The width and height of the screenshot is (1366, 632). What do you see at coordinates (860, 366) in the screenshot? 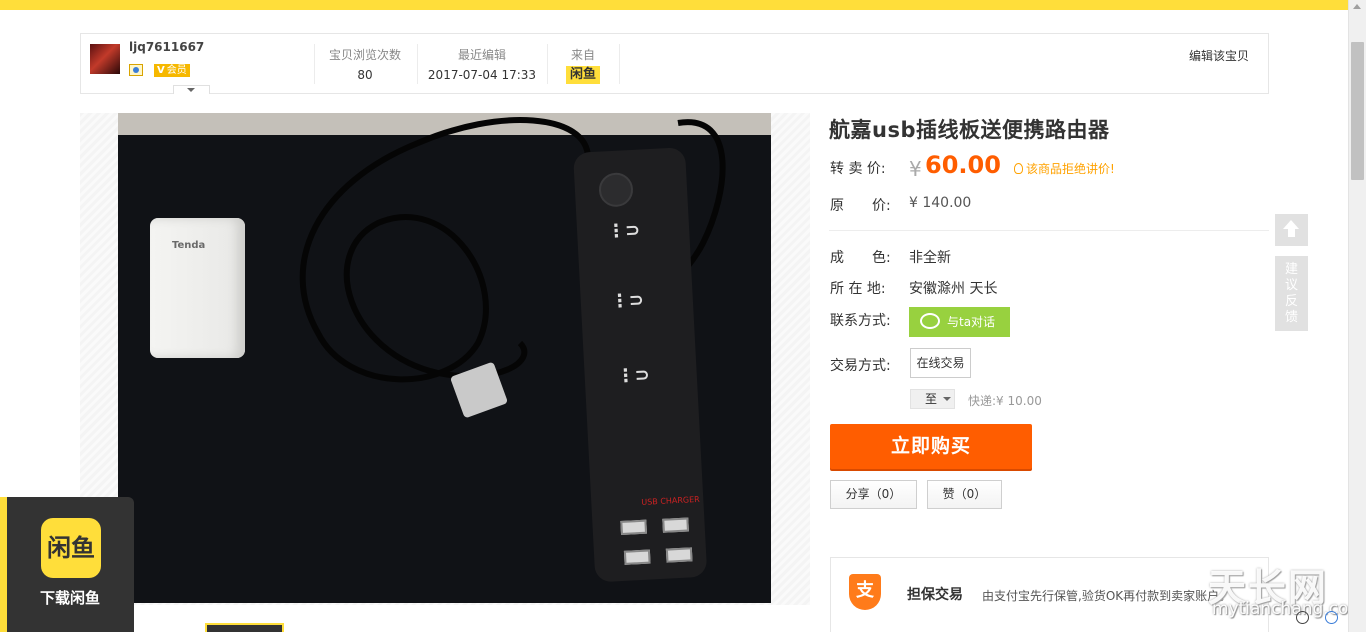
I see `trade-method-label: 交易方式:` at bounding box center [860, 366].